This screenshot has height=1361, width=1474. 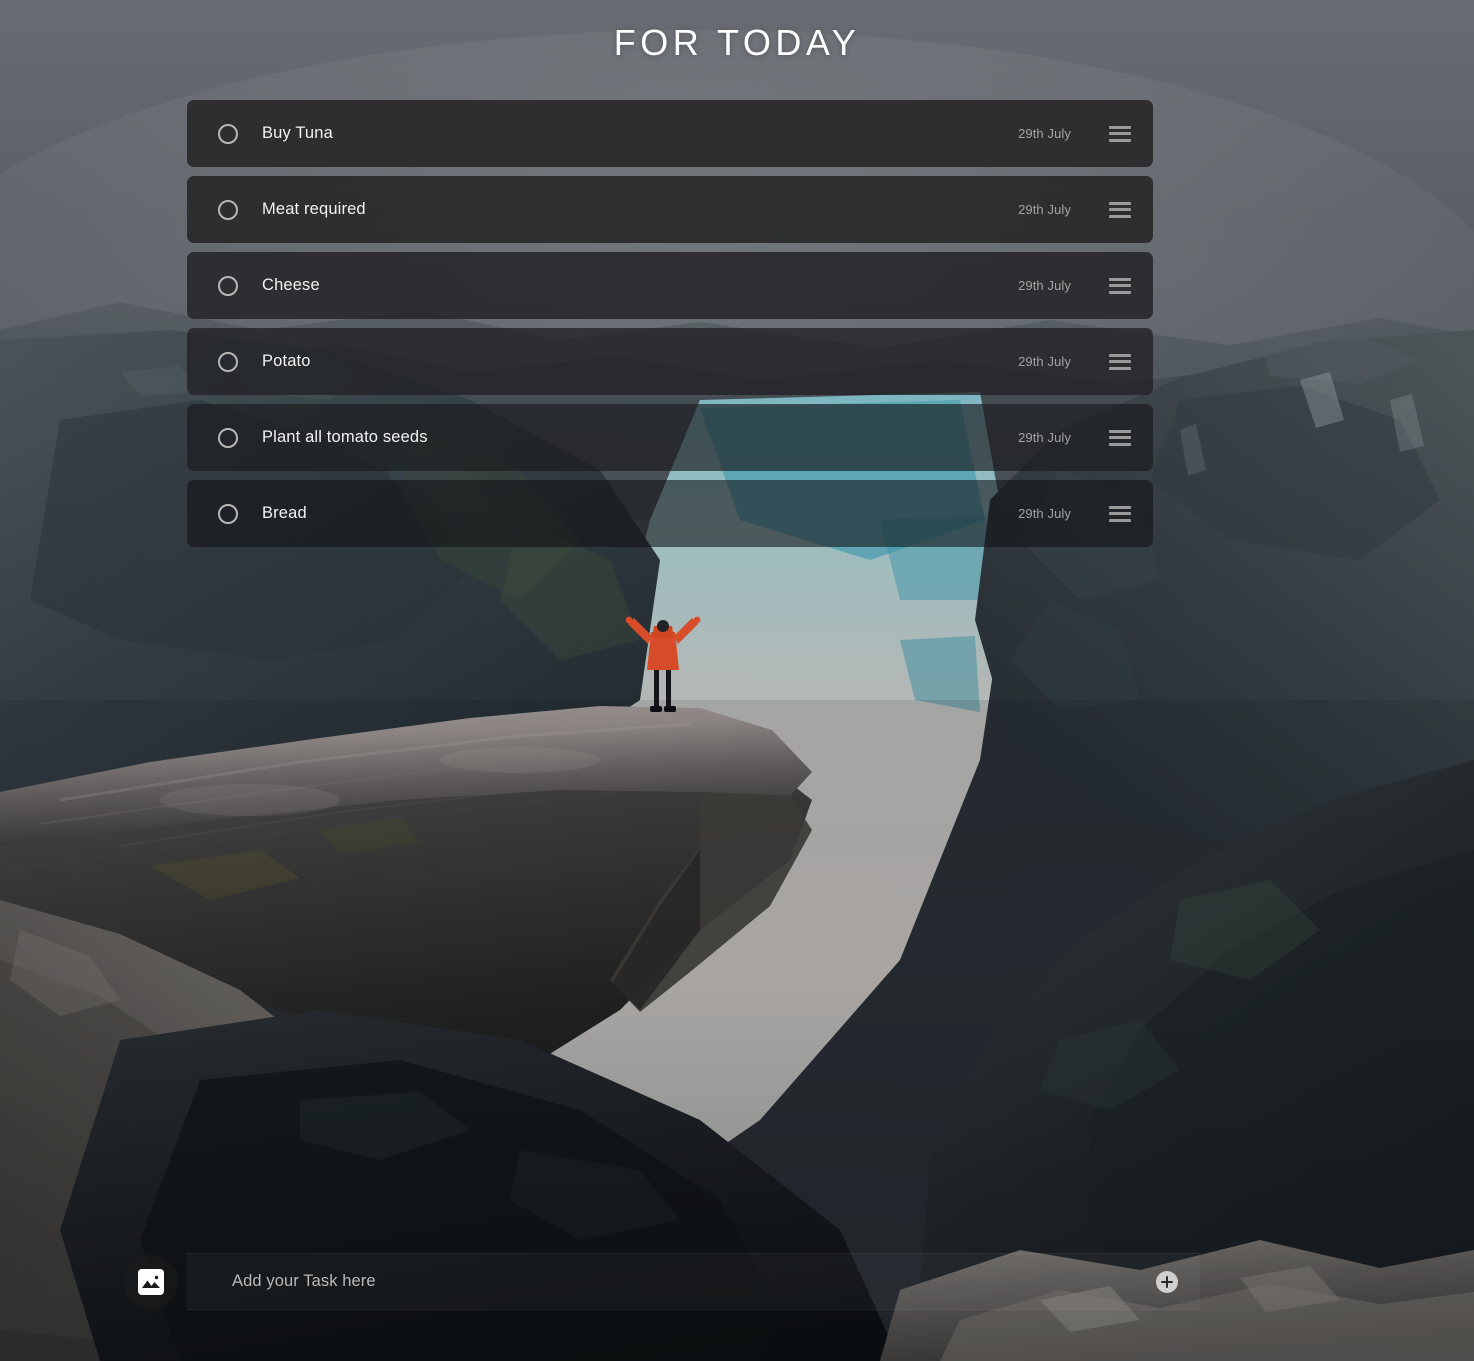 I want to click on image-picker-icon, so click(x=151, y=1282).